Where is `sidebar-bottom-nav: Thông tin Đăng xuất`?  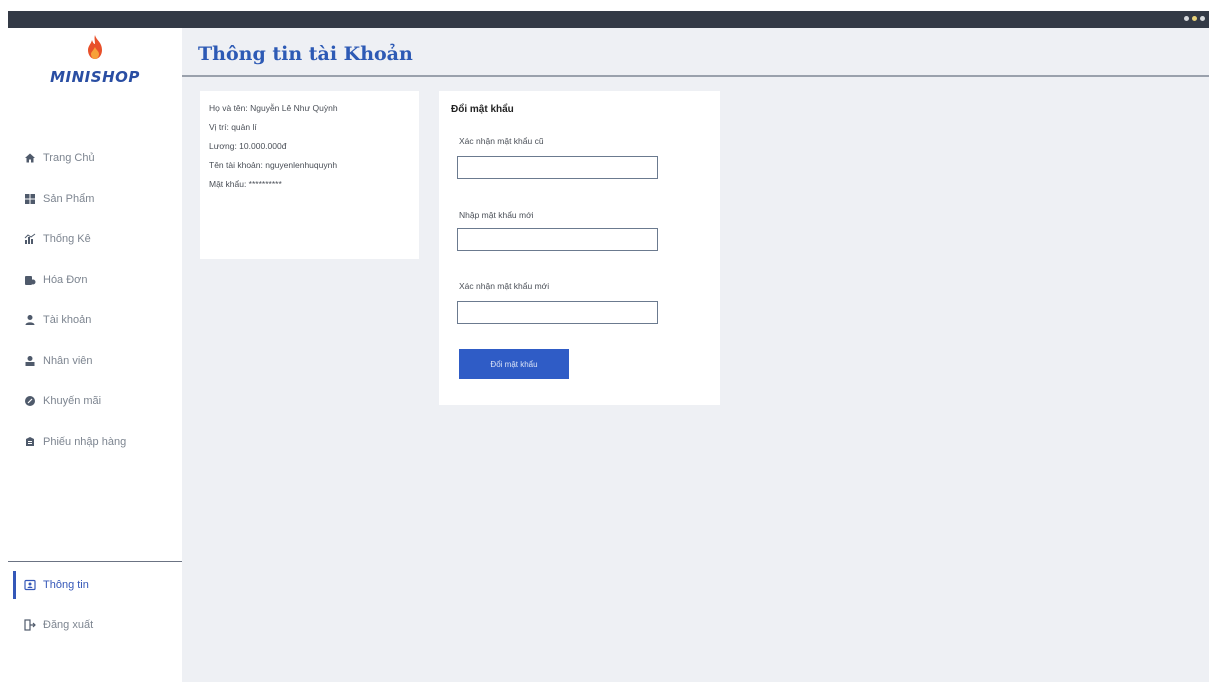 sidebar-bottom-nav: Thông tin Đăng xuất is located at coordinates (95, 605).